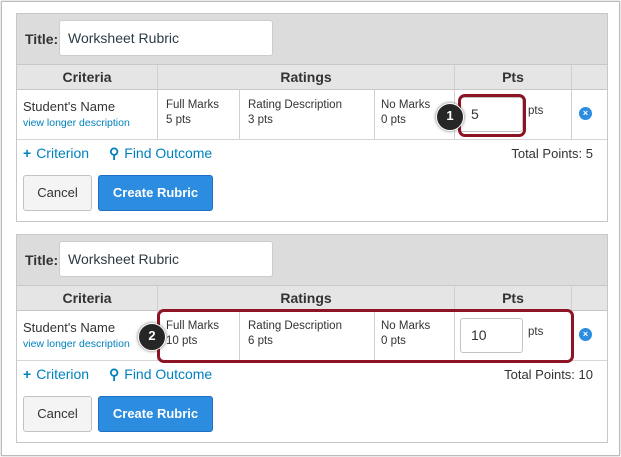 The height and width of the screenshot is (457, 621). What do you see at coordinates (536, 111) in the screenshot?
I see `points-unit: pts` at bounding box center [536, 111].